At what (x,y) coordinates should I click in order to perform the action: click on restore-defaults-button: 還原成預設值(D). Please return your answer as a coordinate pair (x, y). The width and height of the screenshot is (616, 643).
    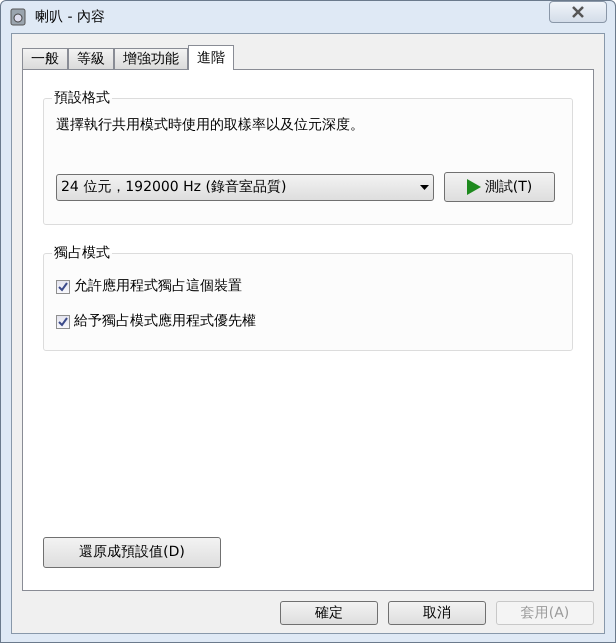
    Looking at the image, I should click on (132, 552).